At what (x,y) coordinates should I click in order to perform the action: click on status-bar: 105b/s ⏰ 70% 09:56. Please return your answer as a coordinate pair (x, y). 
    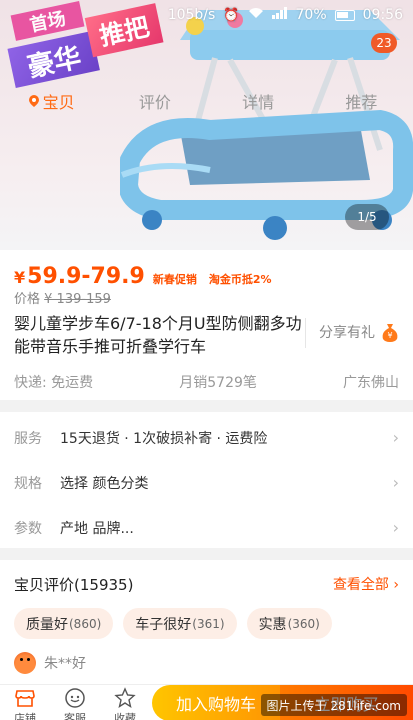
    Looking at the image, I should click on (206, 15).